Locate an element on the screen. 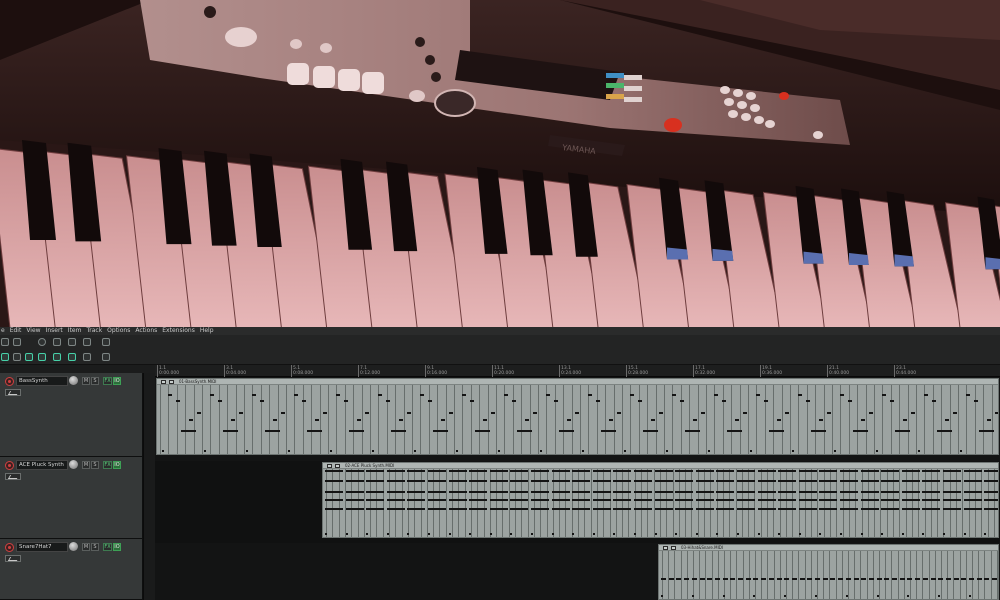 Image resolution: width=1000 pixels, height=600 pixels. snap-icon is located at coordinates (5, 357).